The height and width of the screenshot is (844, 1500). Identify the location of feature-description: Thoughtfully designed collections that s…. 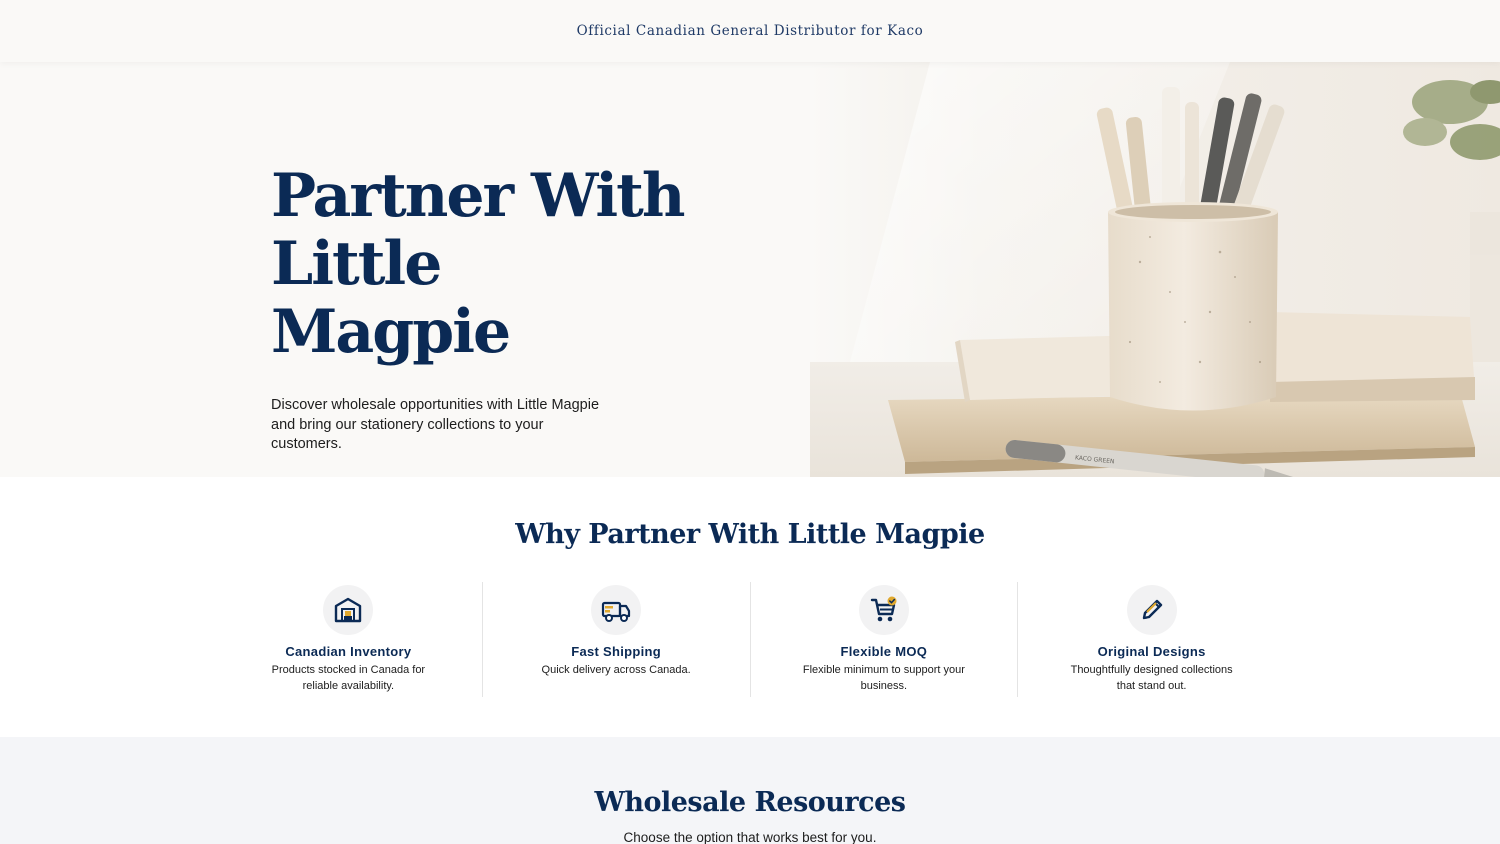
(1151, 678).